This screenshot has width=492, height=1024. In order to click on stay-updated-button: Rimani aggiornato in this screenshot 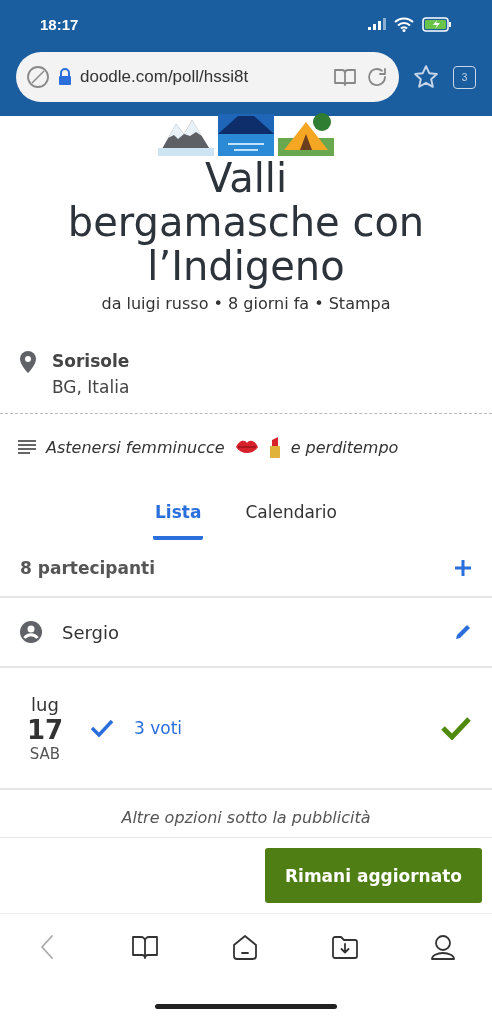, I will do `click(373, 875)`.